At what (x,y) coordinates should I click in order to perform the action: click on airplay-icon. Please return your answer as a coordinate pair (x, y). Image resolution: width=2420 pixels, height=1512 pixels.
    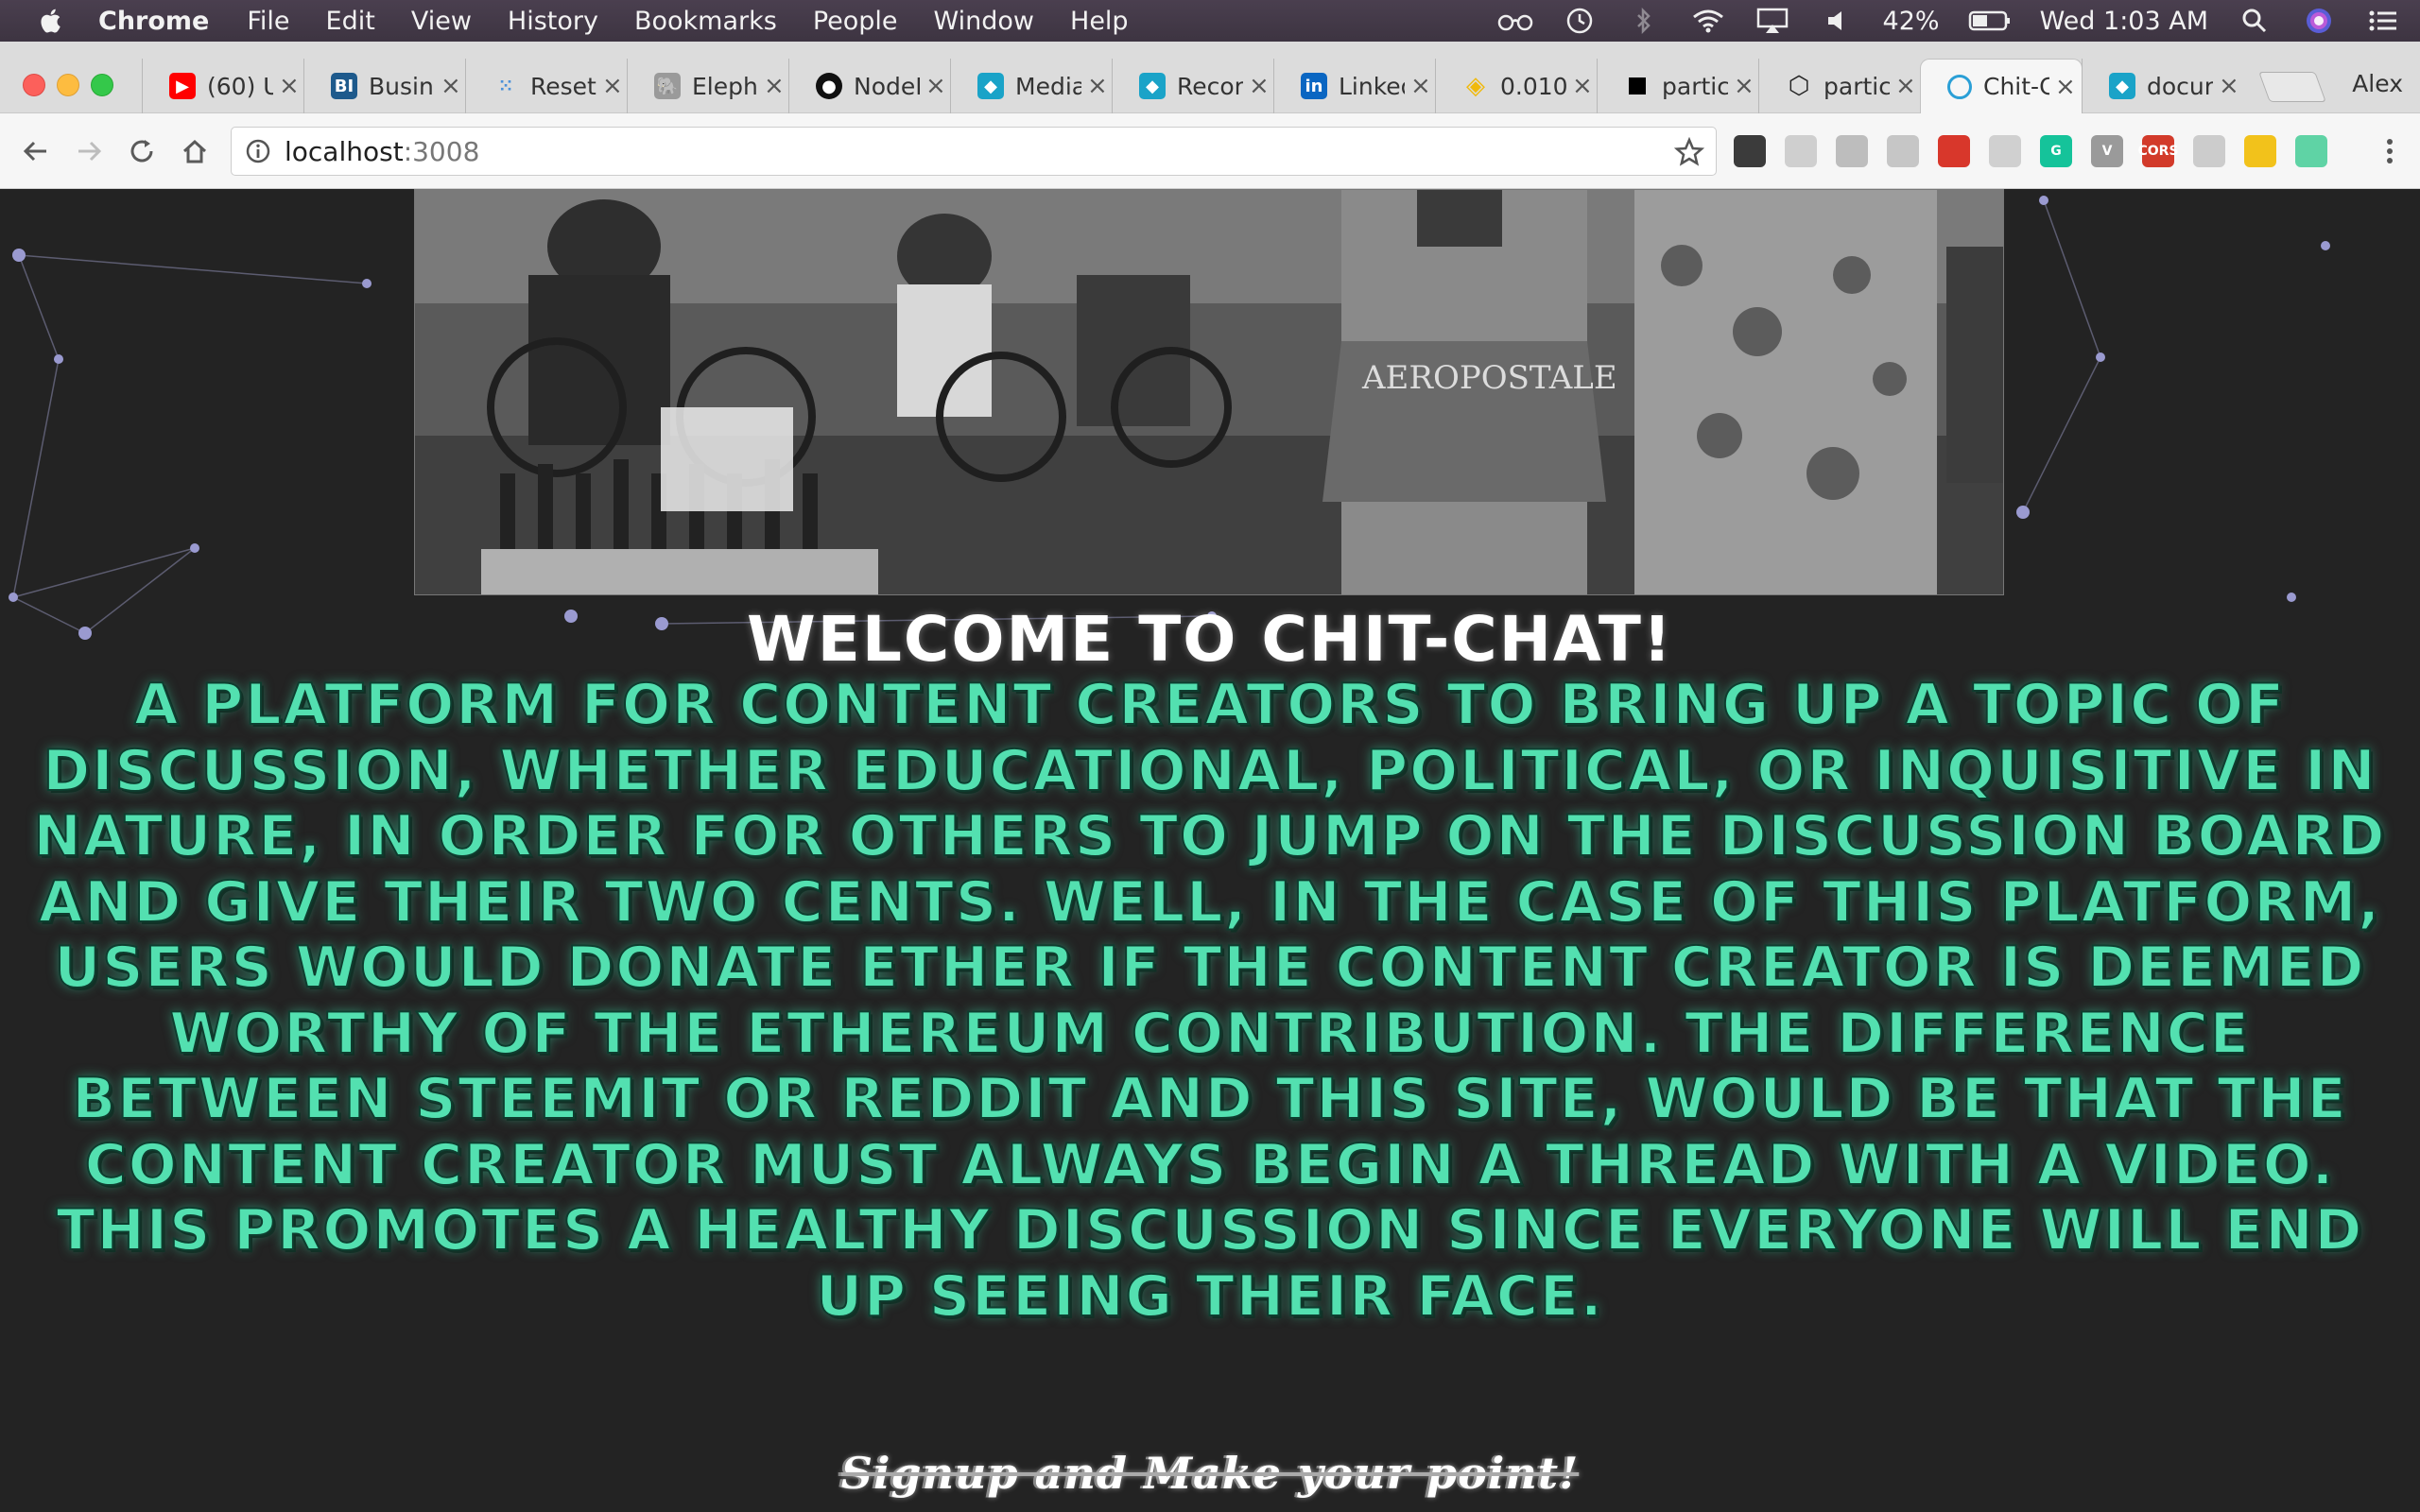
    Looking at the image, I should click on (1772, 21).